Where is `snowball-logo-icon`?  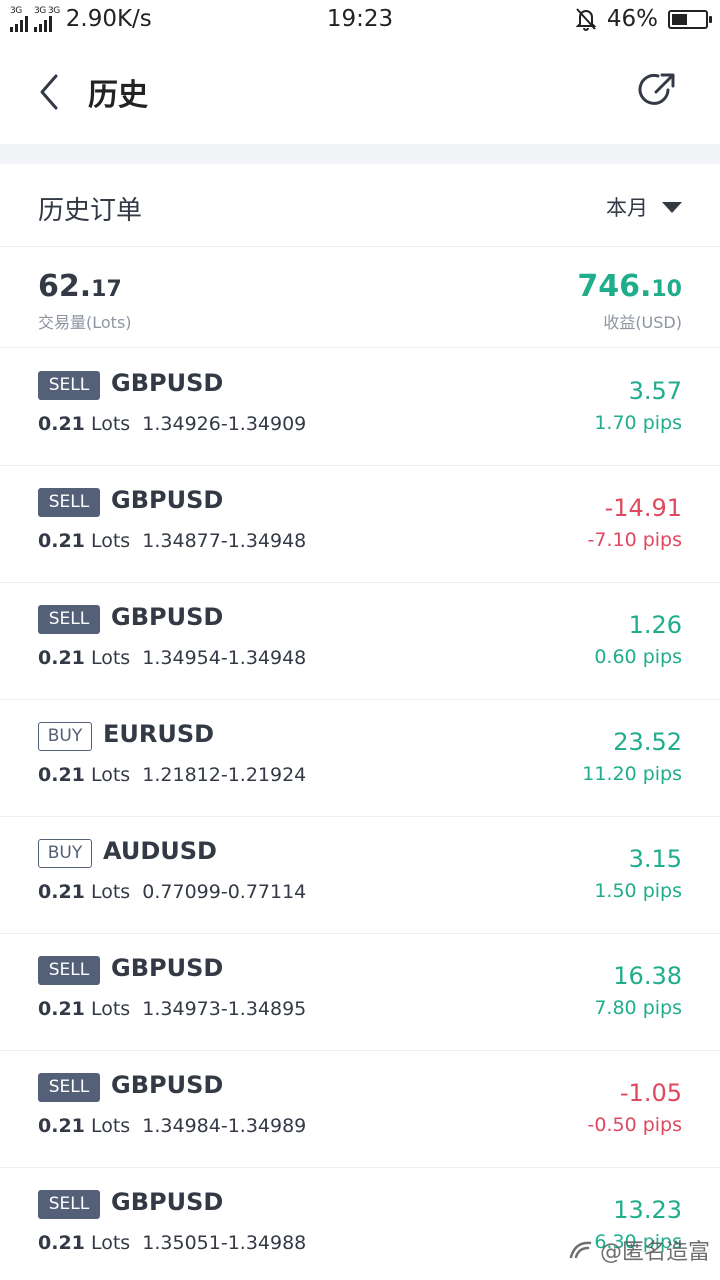 snowball-logo-icon is located at coordinates (580, 1250).